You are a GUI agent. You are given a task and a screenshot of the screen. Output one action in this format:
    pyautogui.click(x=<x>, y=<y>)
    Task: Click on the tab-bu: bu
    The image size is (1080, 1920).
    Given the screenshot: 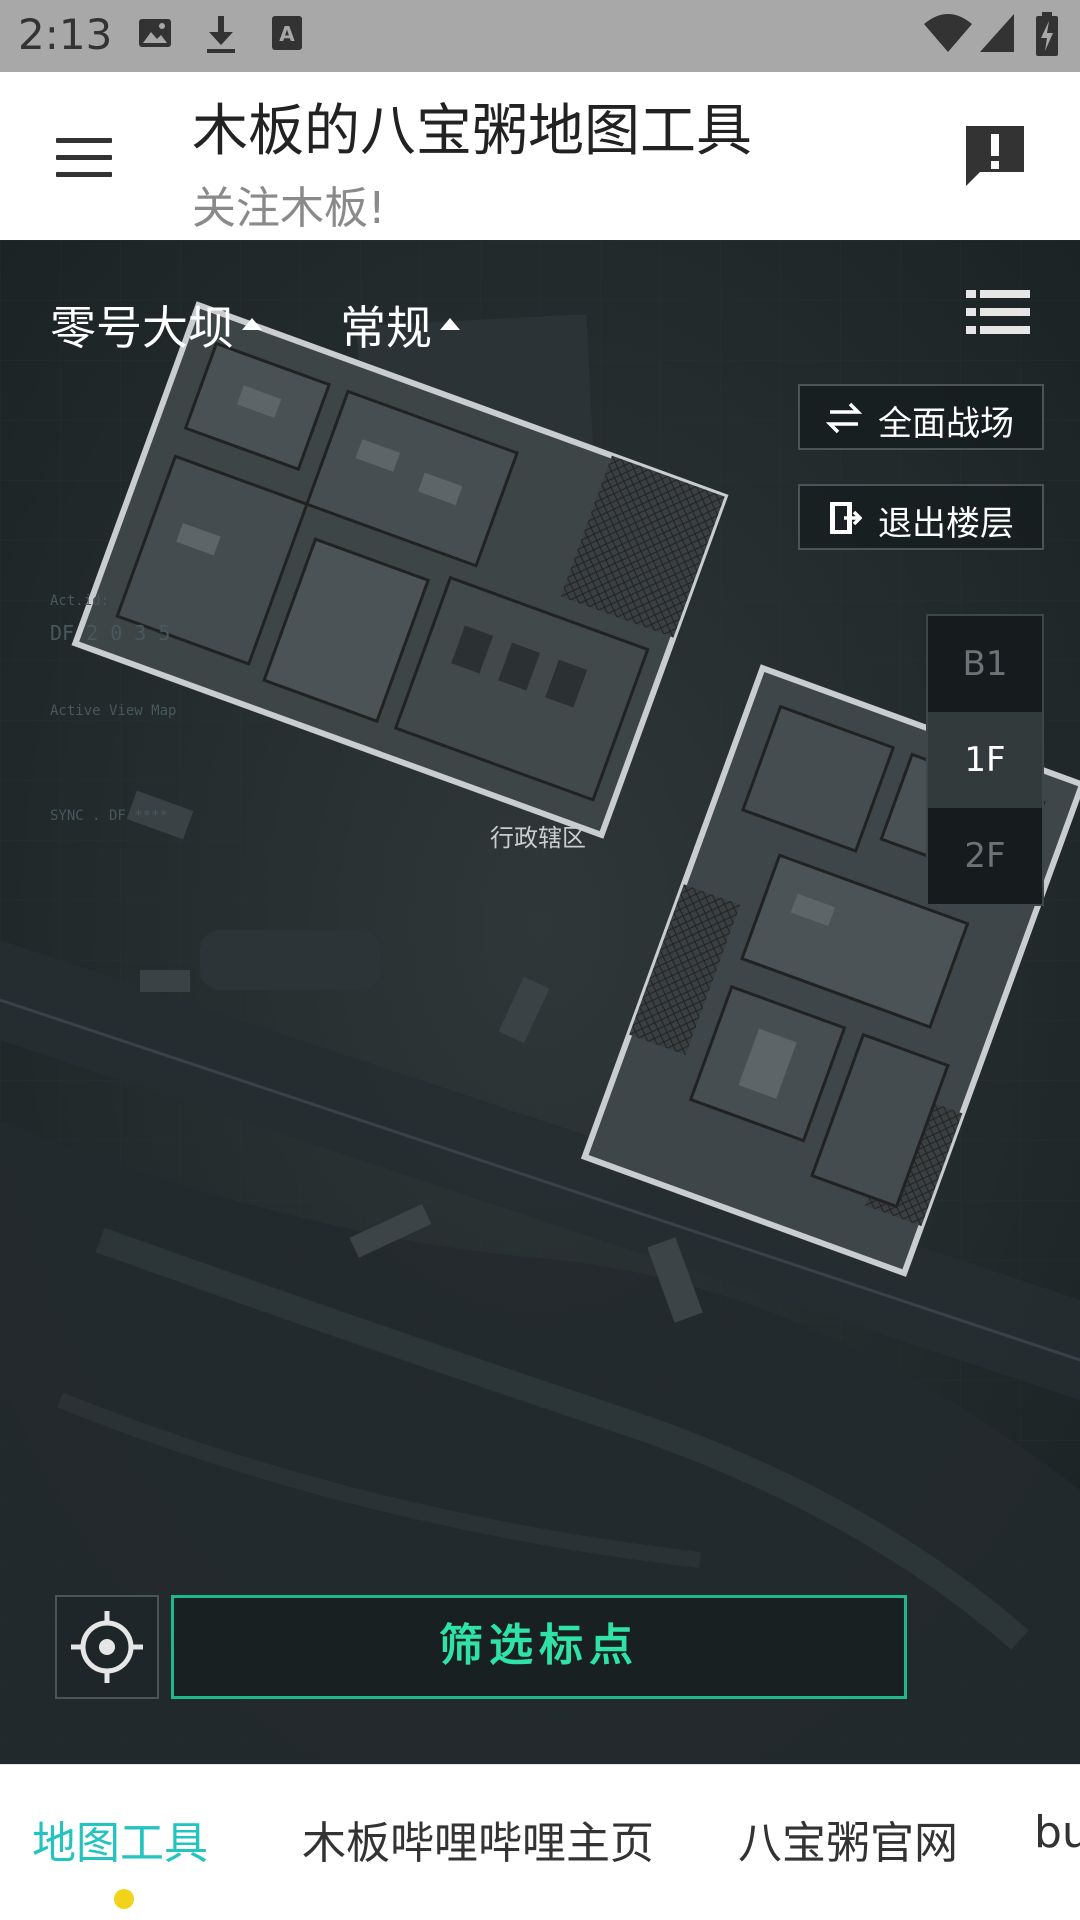 What is the action you would take?
    pyautogui.click(x=1057, y=1832)
    